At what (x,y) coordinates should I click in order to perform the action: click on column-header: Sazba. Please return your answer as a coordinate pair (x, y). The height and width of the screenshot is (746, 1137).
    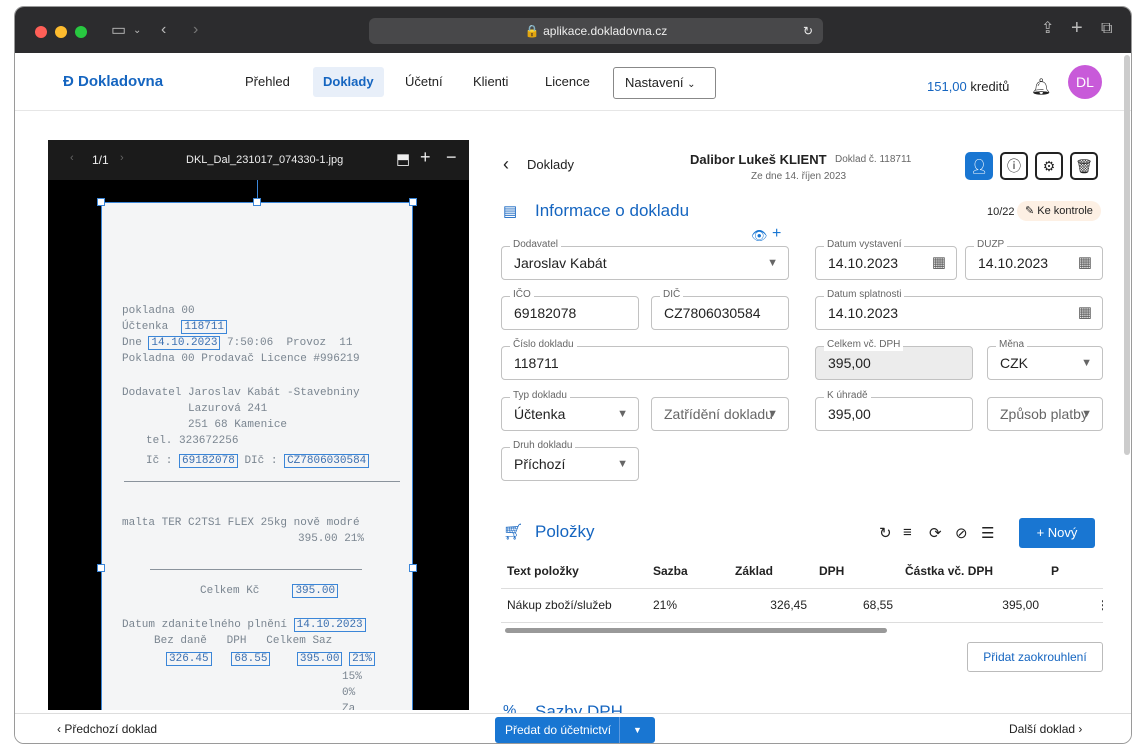
    Looking at the image, I should click on (688, 571).